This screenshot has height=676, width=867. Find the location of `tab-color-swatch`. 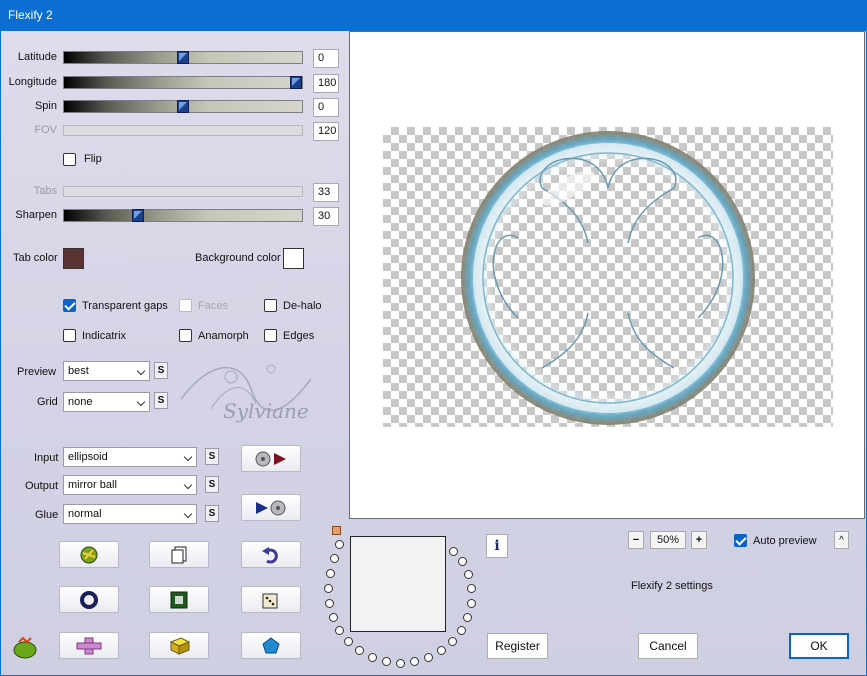

tab-color-swatch is located at coordinates (73, 258).